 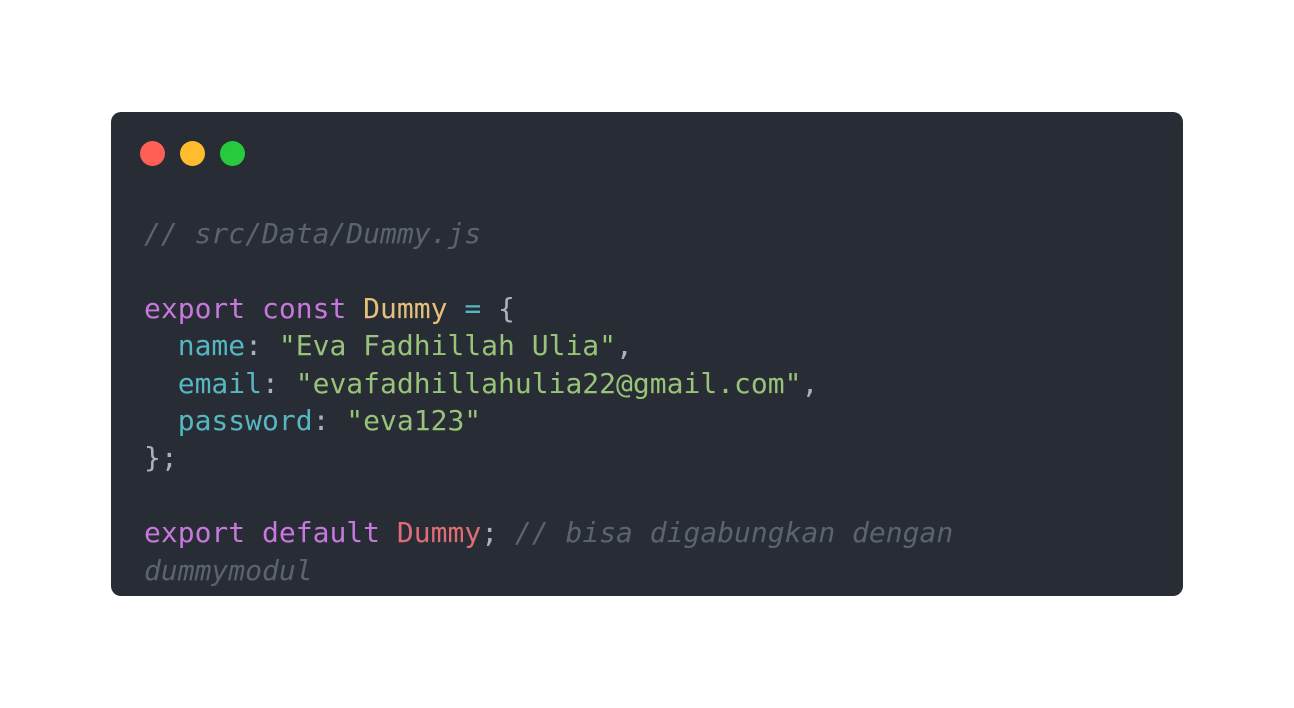 What do you see at coordinates (734, 533) in the screenshot?
I see `inline-comment: // bisa digabungkan dengan` at bounding box center [734, 533].